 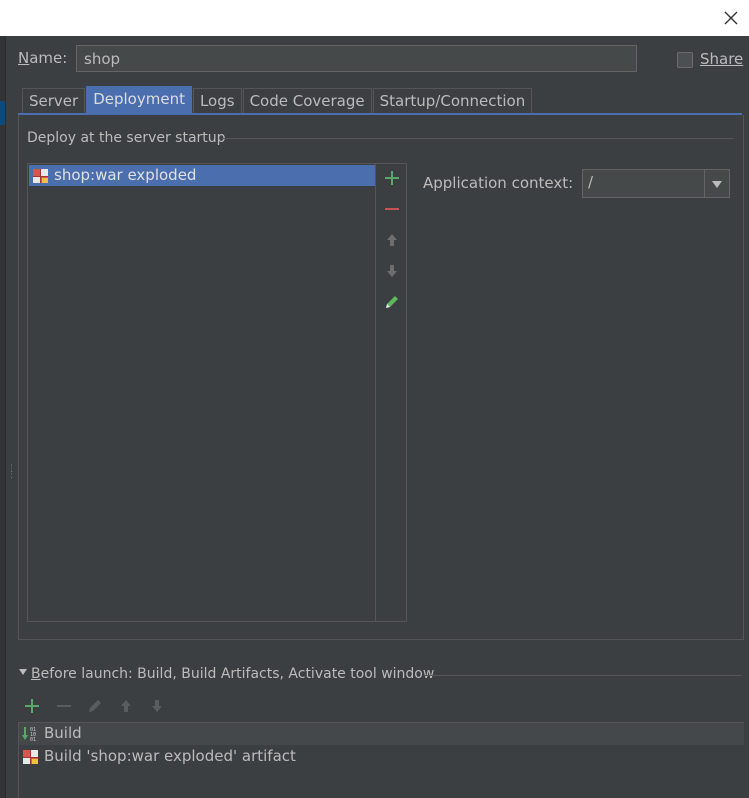 What do you see at coordinates (43, 58) in the screenshot?
I see `name-label: Name:` at bounding box center [43, 58].